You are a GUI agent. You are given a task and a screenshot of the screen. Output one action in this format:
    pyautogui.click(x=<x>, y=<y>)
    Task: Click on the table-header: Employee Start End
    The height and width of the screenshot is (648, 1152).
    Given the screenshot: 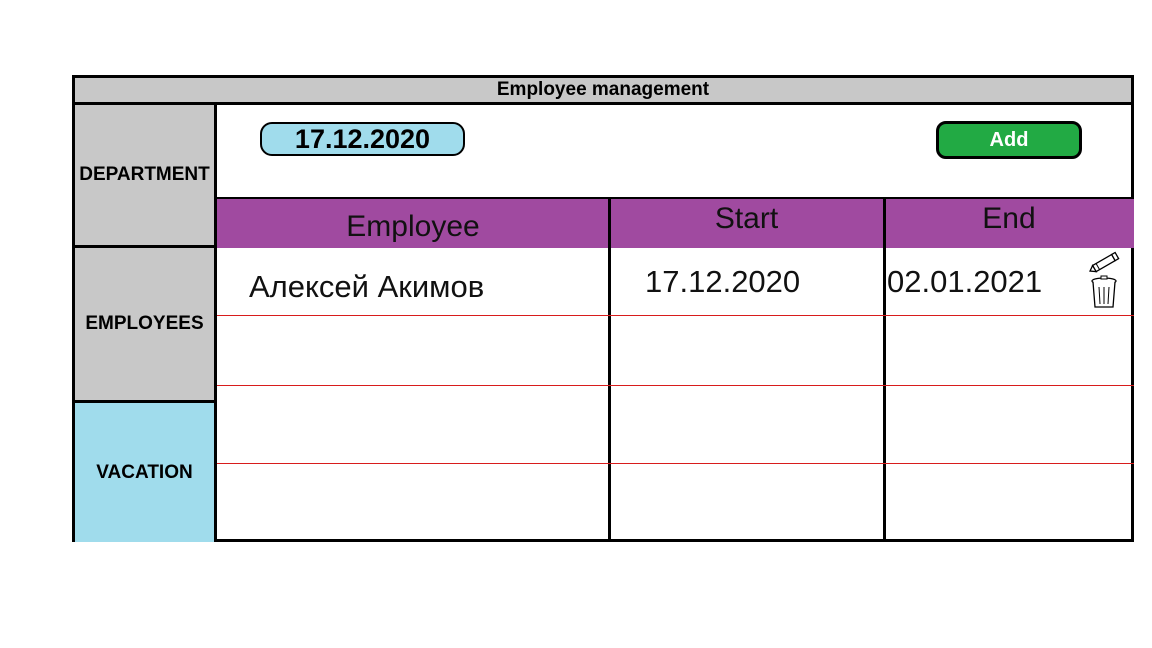 What is the action you would take?
    pyautogui.click(x=675, y=222)
    